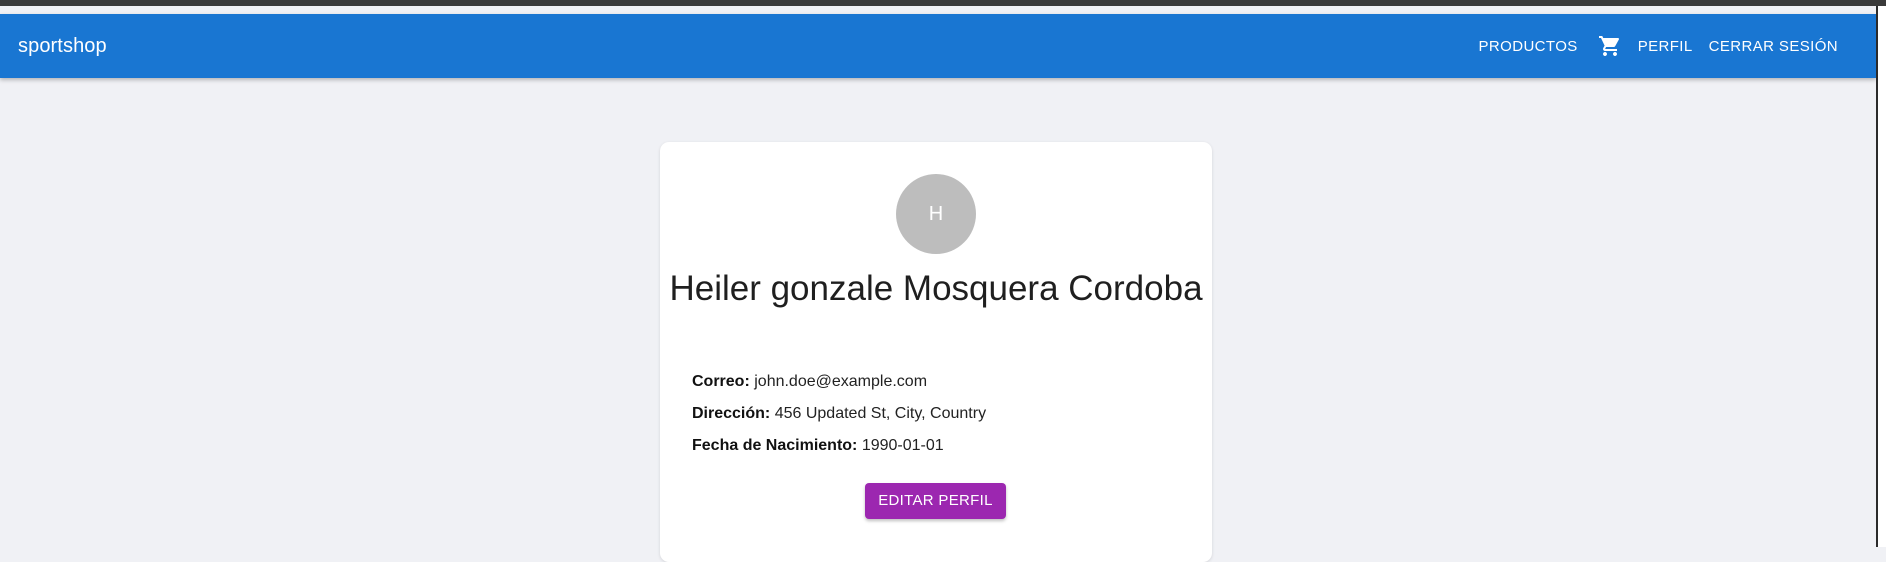 The width and height of the screenshot is (1886, 562). What do you see at coordinates (936, 214) in the screenshot?
I see `avatar: H` at bounding box center [936, 214].